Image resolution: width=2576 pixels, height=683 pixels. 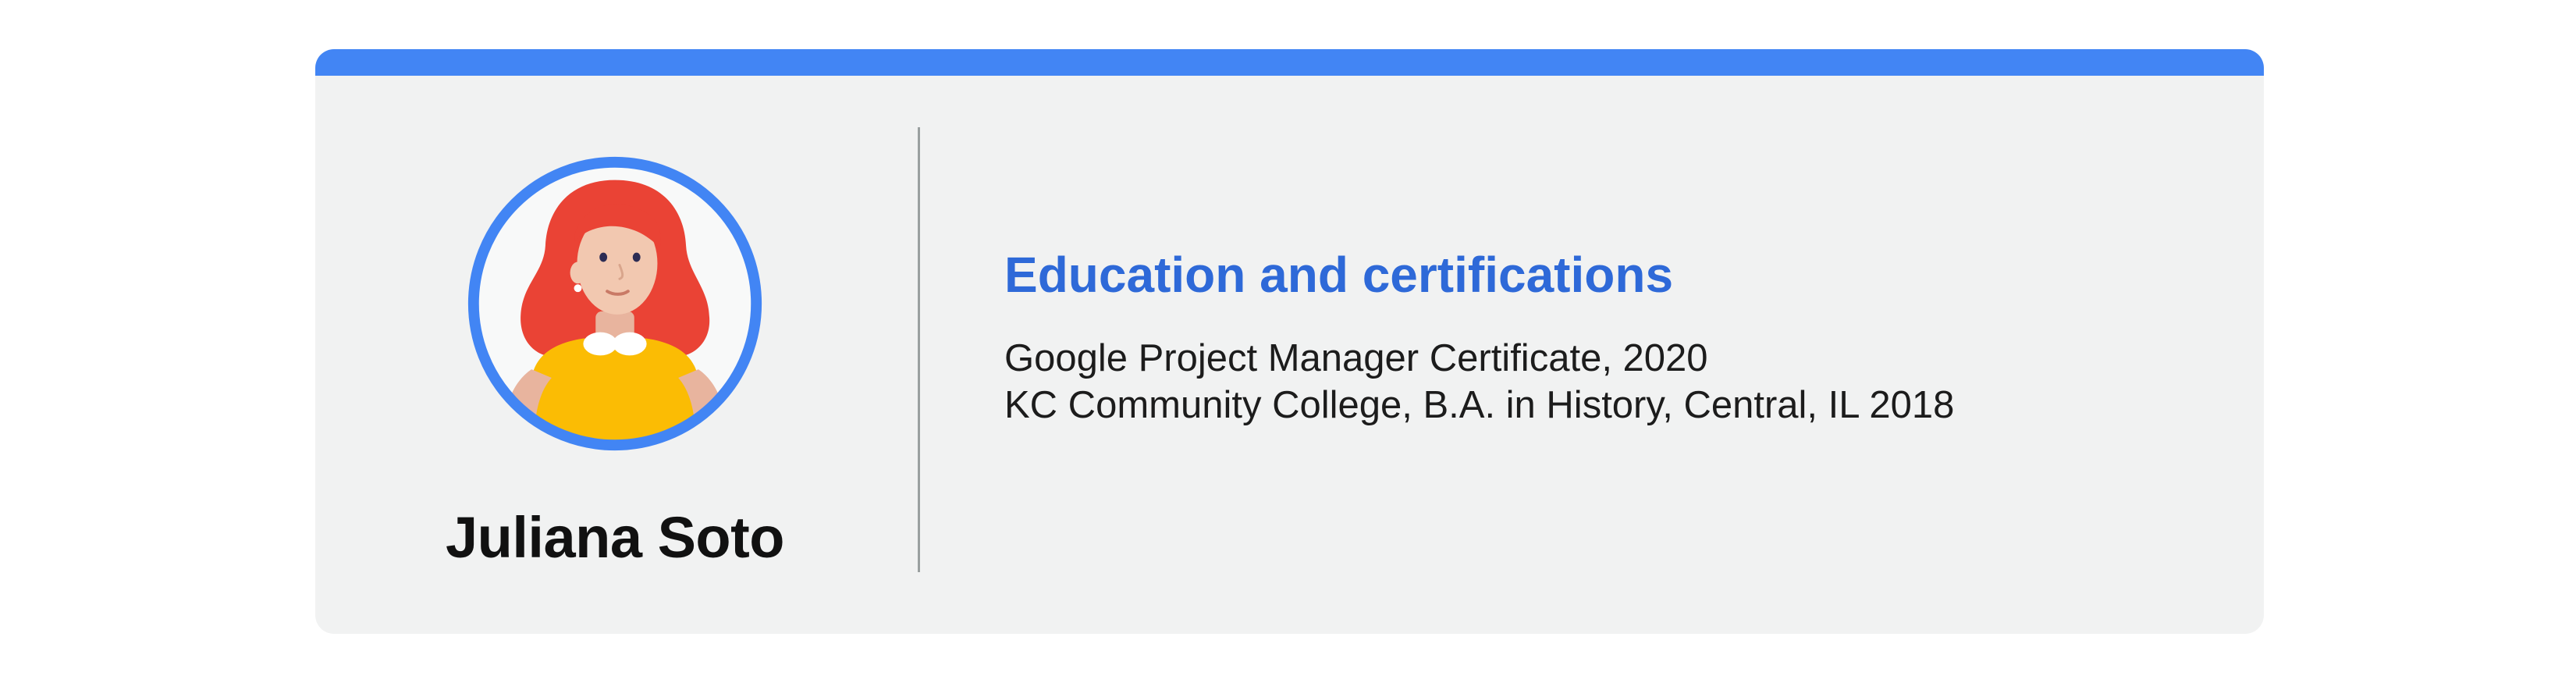 What do you see at coordinates (1356, 358) in the screenshot?
I see `education-entry: Google Project Manager Certificate, 2020` at bounding box center [1356, 358].